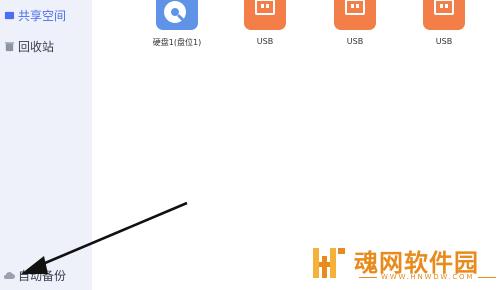  I want to click on watermark: 魂网软件园 WWW.HNWDW.COM, so click(405, 264).